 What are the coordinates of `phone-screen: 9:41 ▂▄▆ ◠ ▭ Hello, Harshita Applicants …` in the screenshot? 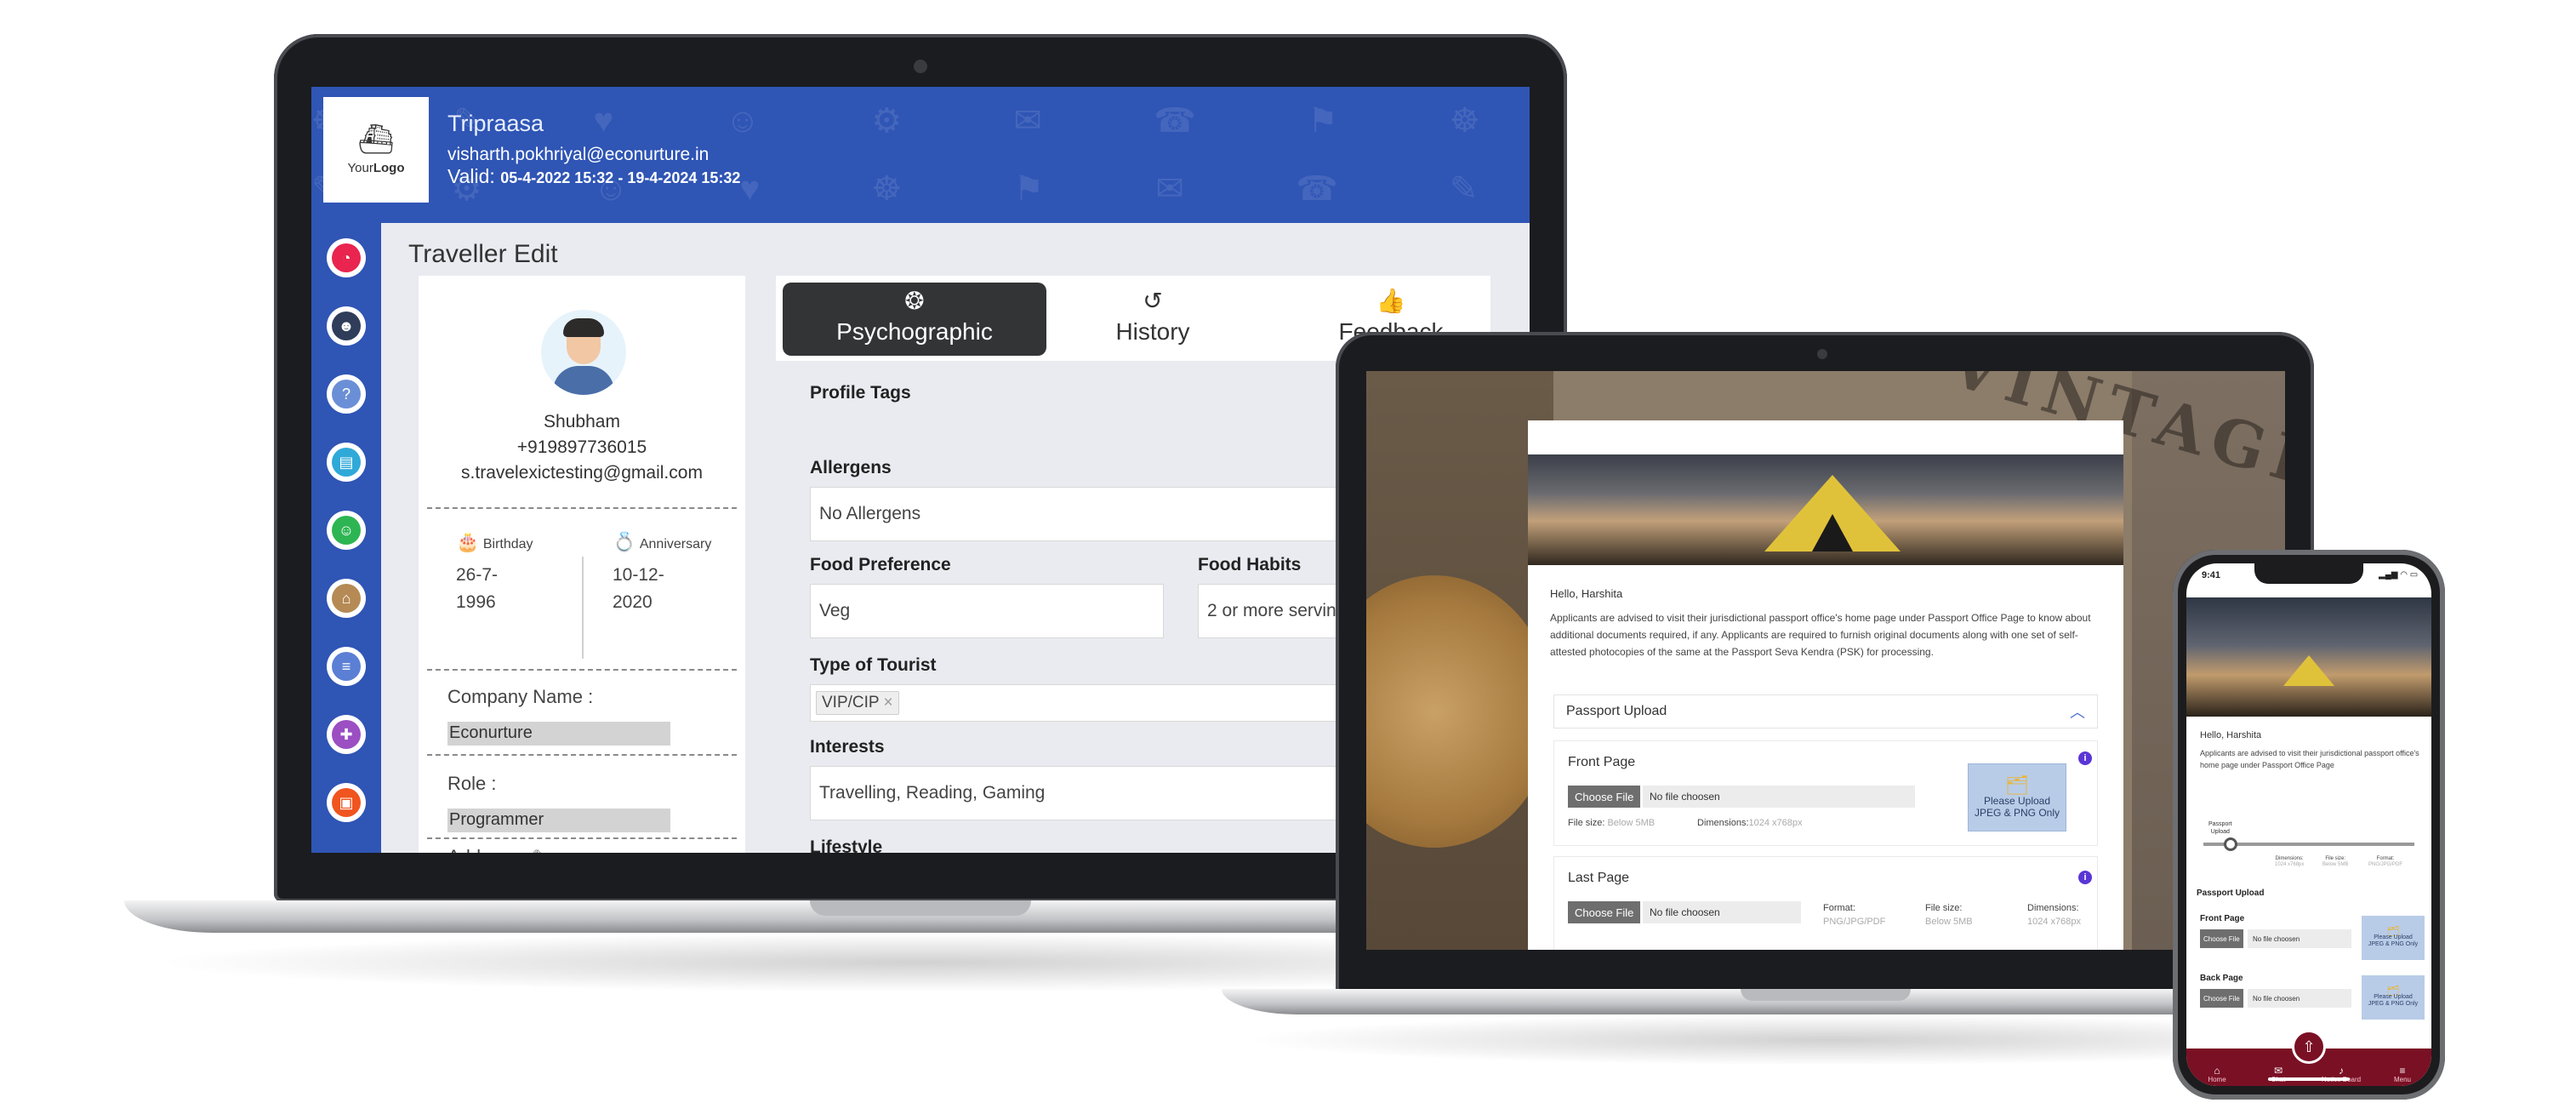 It's located at (2309, 824).